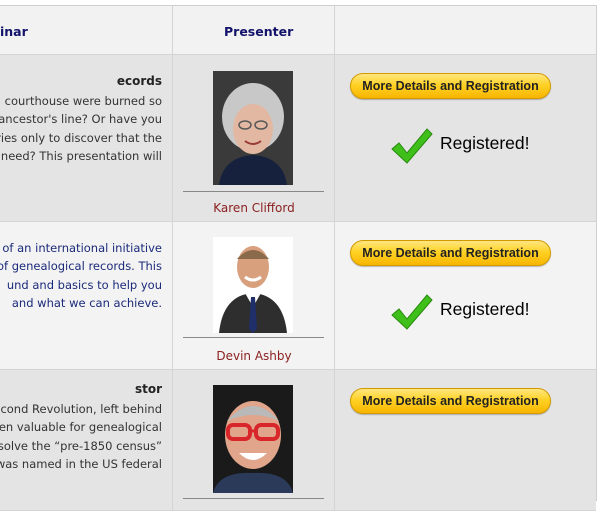  What do you see at coordinates (81, 427) in the screenshot?
I see `desc-line: ven valuable for genealogical` at bounding box center [81, 427].